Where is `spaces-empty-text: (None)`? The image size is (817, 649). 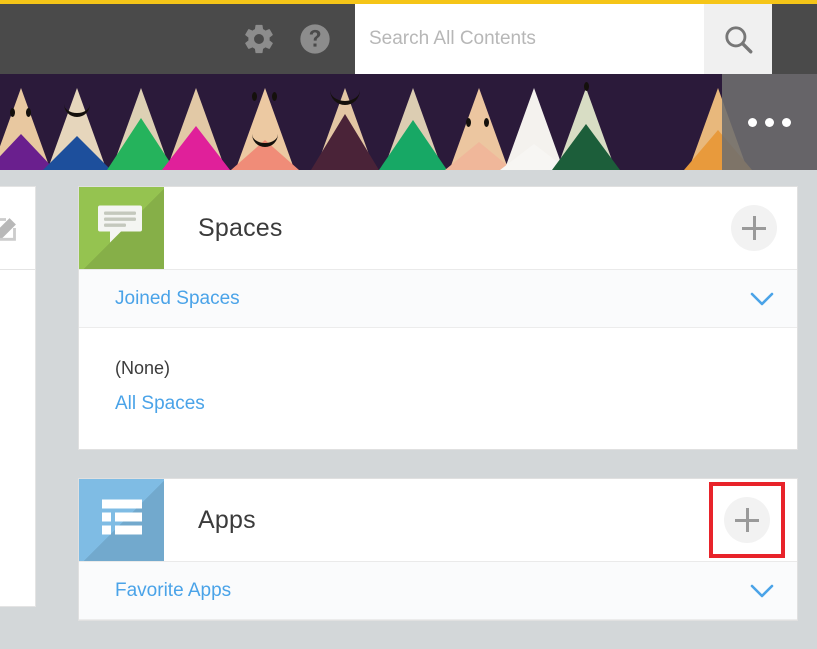
spaces-empty-text: (None) is located at coordinates (143, 368).